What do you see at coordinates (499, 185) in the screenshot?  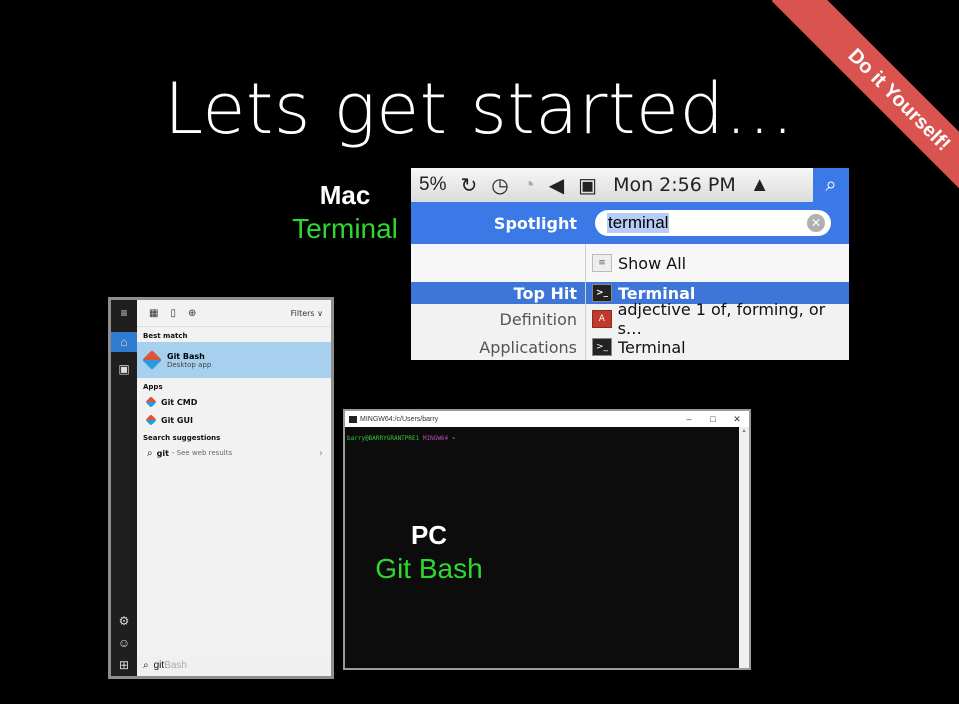 I see `time-machine-icon: ◷` at bounding box center [499, 185].